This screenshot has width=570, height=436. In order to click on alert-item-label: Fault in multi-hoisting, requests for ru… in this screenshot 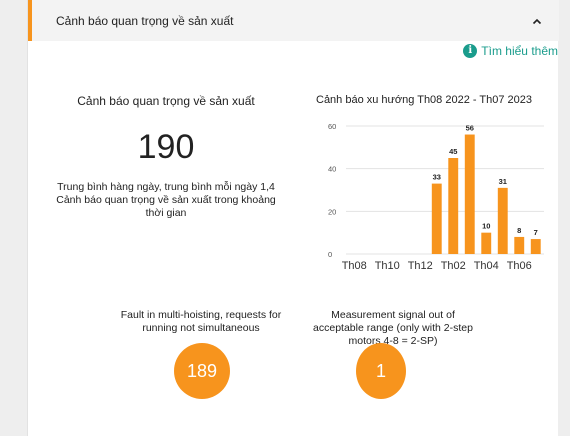, I will do `click(201, 321)`.